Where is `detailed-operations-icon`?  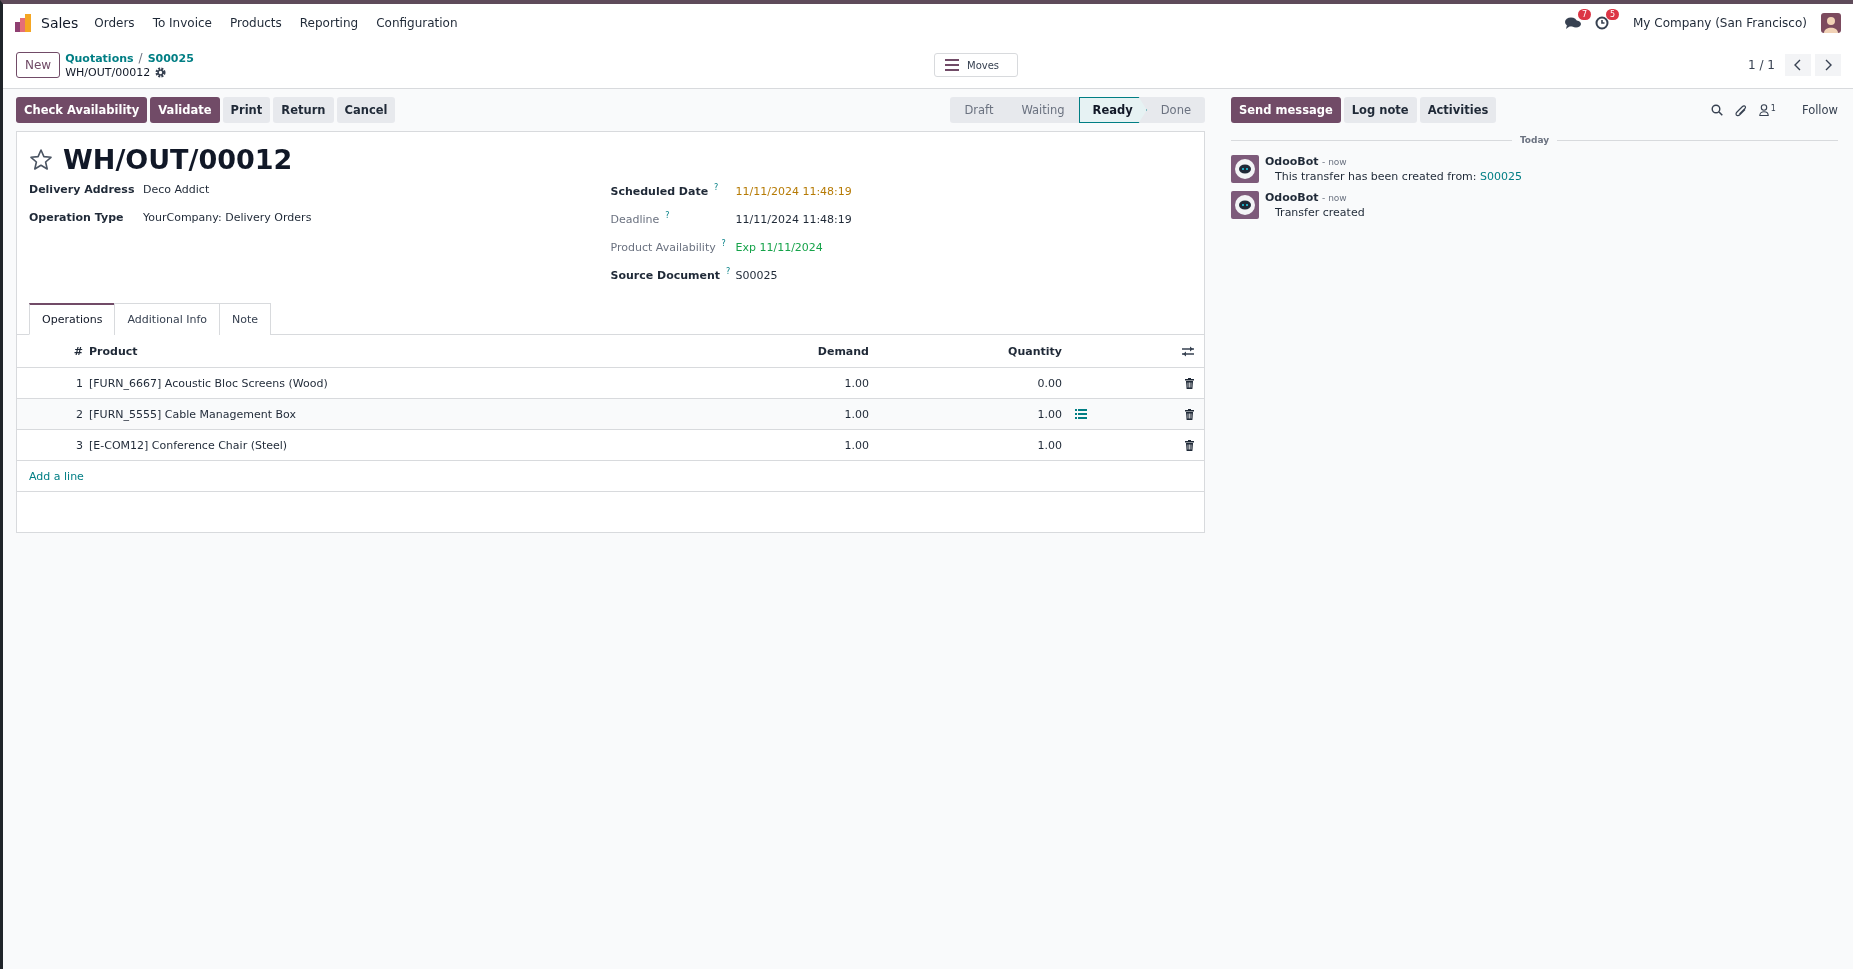 detailed-operations-icon is located at coordinates (1081, 414).